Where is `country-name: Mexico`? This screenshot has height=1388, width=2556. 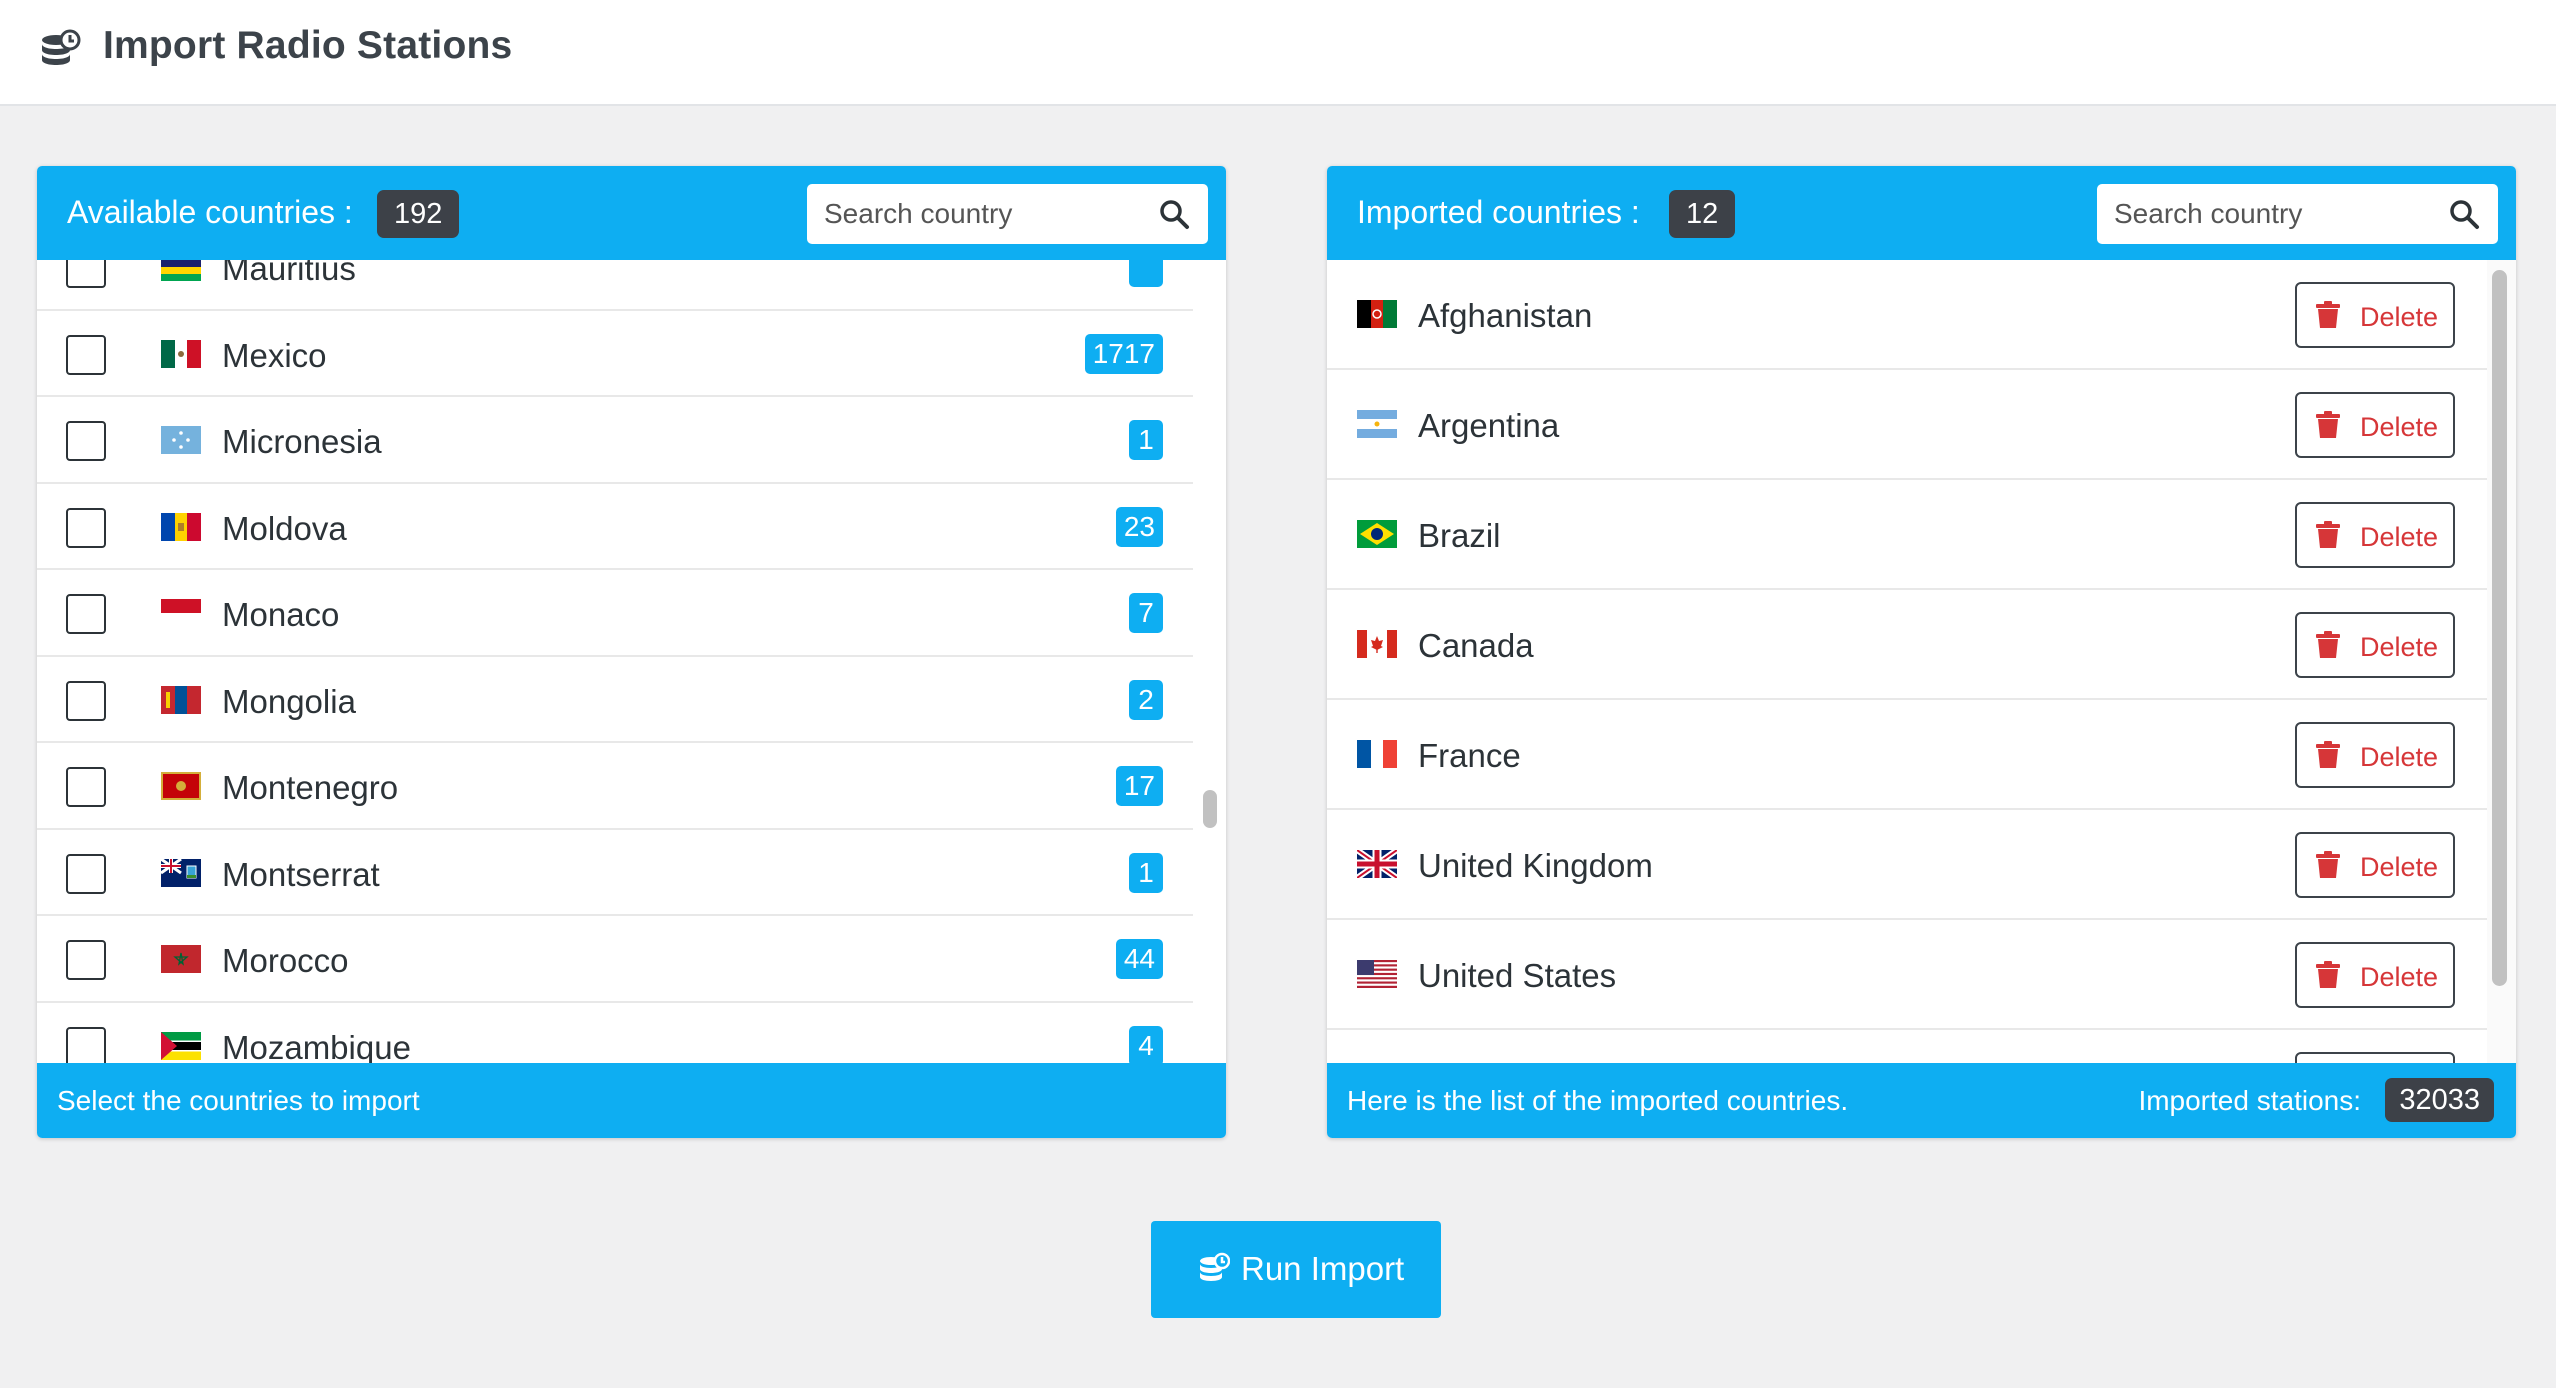
country-name: Mexico is located at coordinates (274, 355).